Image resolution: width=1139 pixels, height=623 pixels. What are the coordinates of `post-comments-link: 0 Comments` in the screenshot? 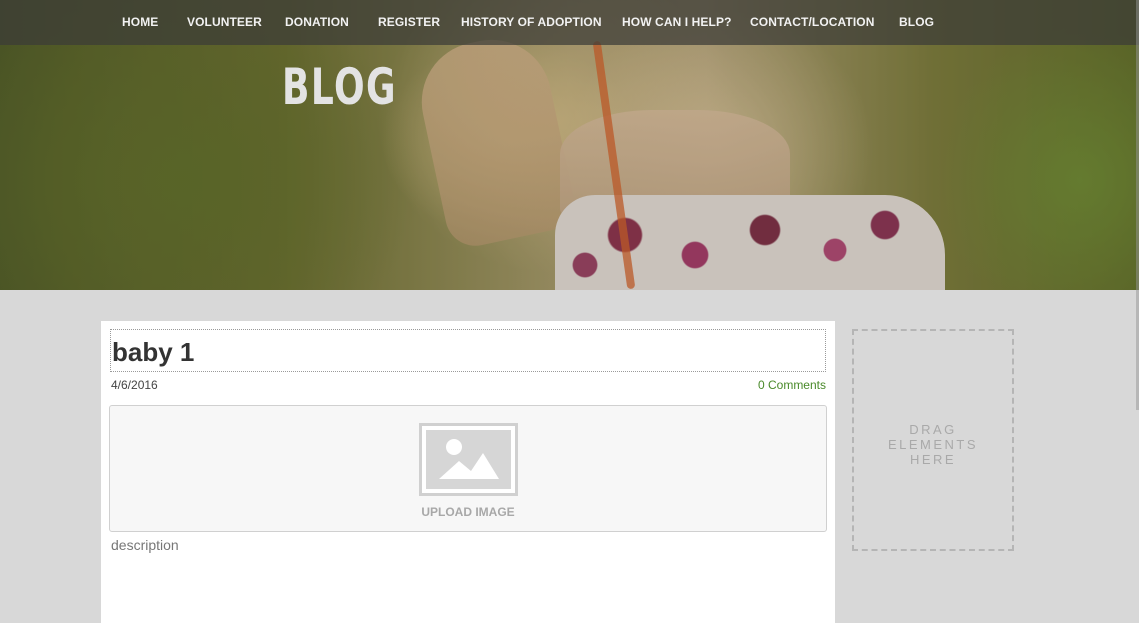 It's located at (792, 385).